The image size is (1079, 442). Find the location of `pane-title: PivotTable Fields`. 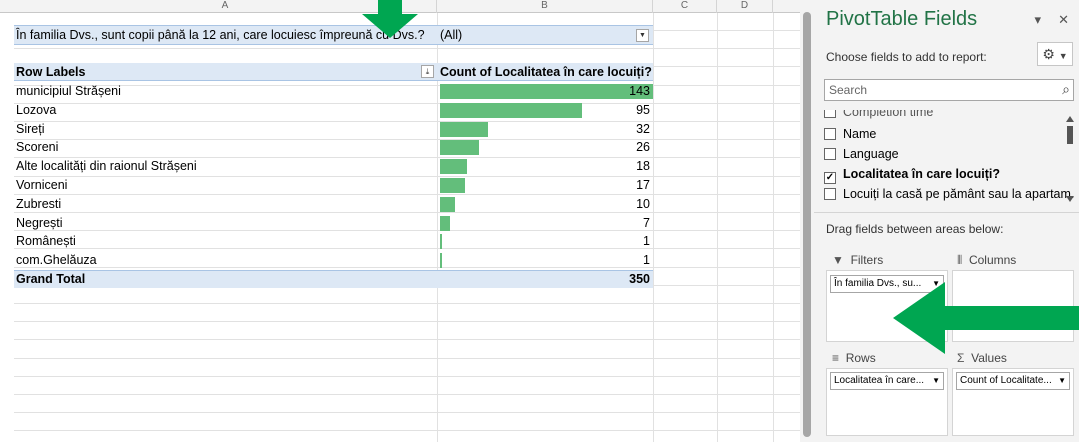

pane-title: PivotTable Fields is located at coordinates (902, 19).